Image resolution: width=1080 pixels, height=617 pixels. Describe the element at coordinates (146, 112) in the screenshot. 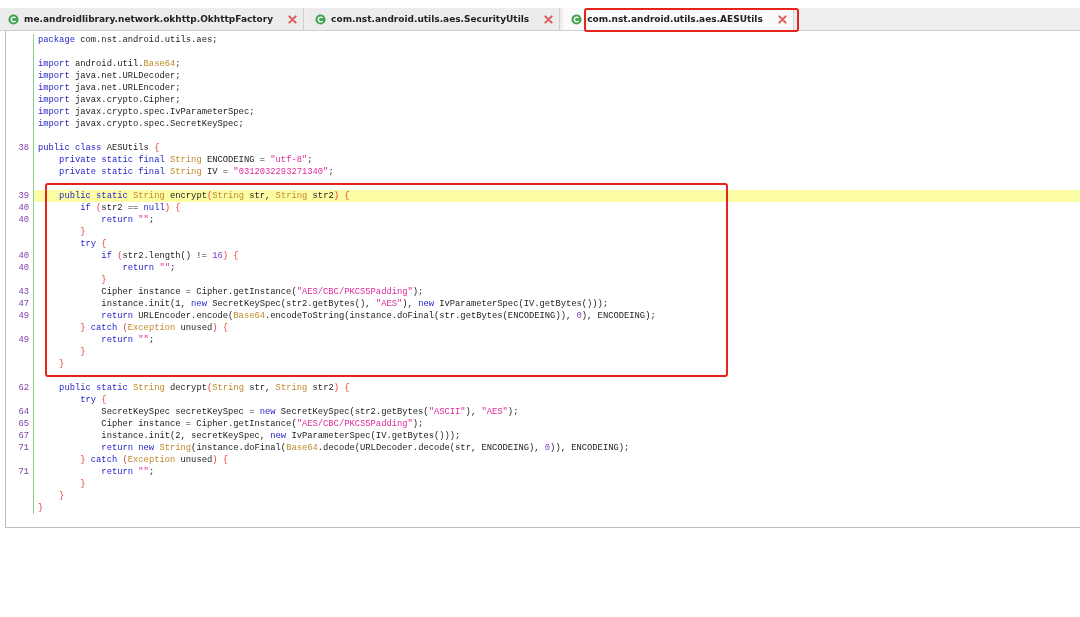

I see `code-line: import javax.crypto.spec.IvParameterSpec;` at that location.